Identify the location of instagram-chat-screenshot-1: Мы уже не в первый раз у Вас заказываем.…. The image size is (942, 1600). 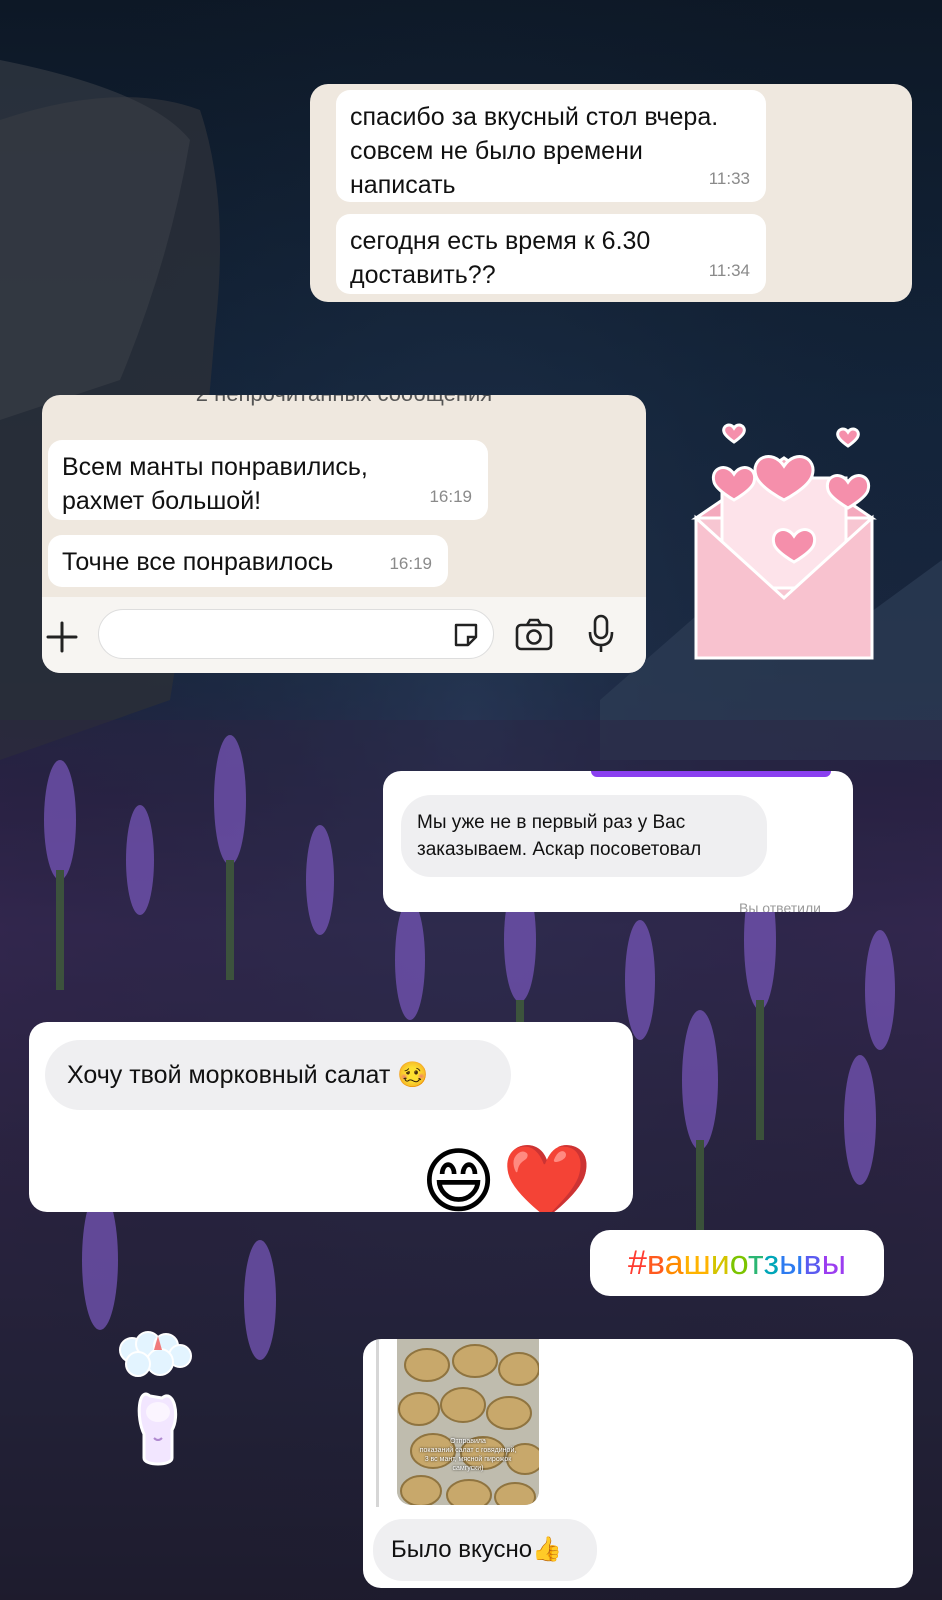
(618, 841).